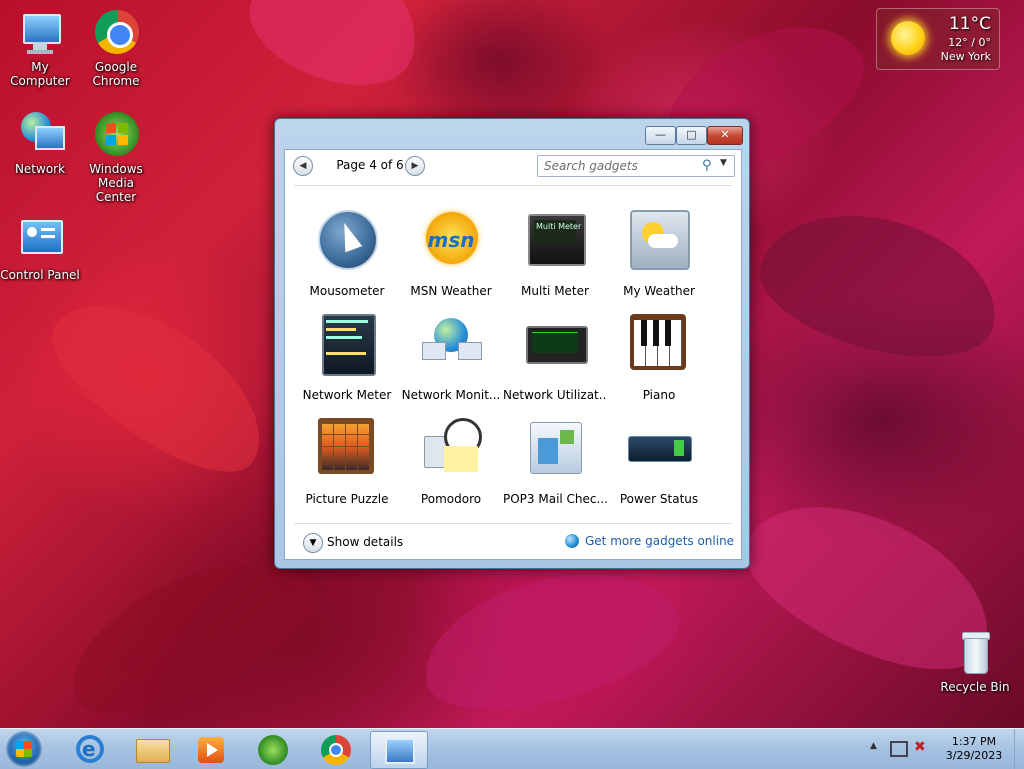  Describe the element at coordinates (451, 343) in the screenshot. I see `network-monitor-icon` at that location.